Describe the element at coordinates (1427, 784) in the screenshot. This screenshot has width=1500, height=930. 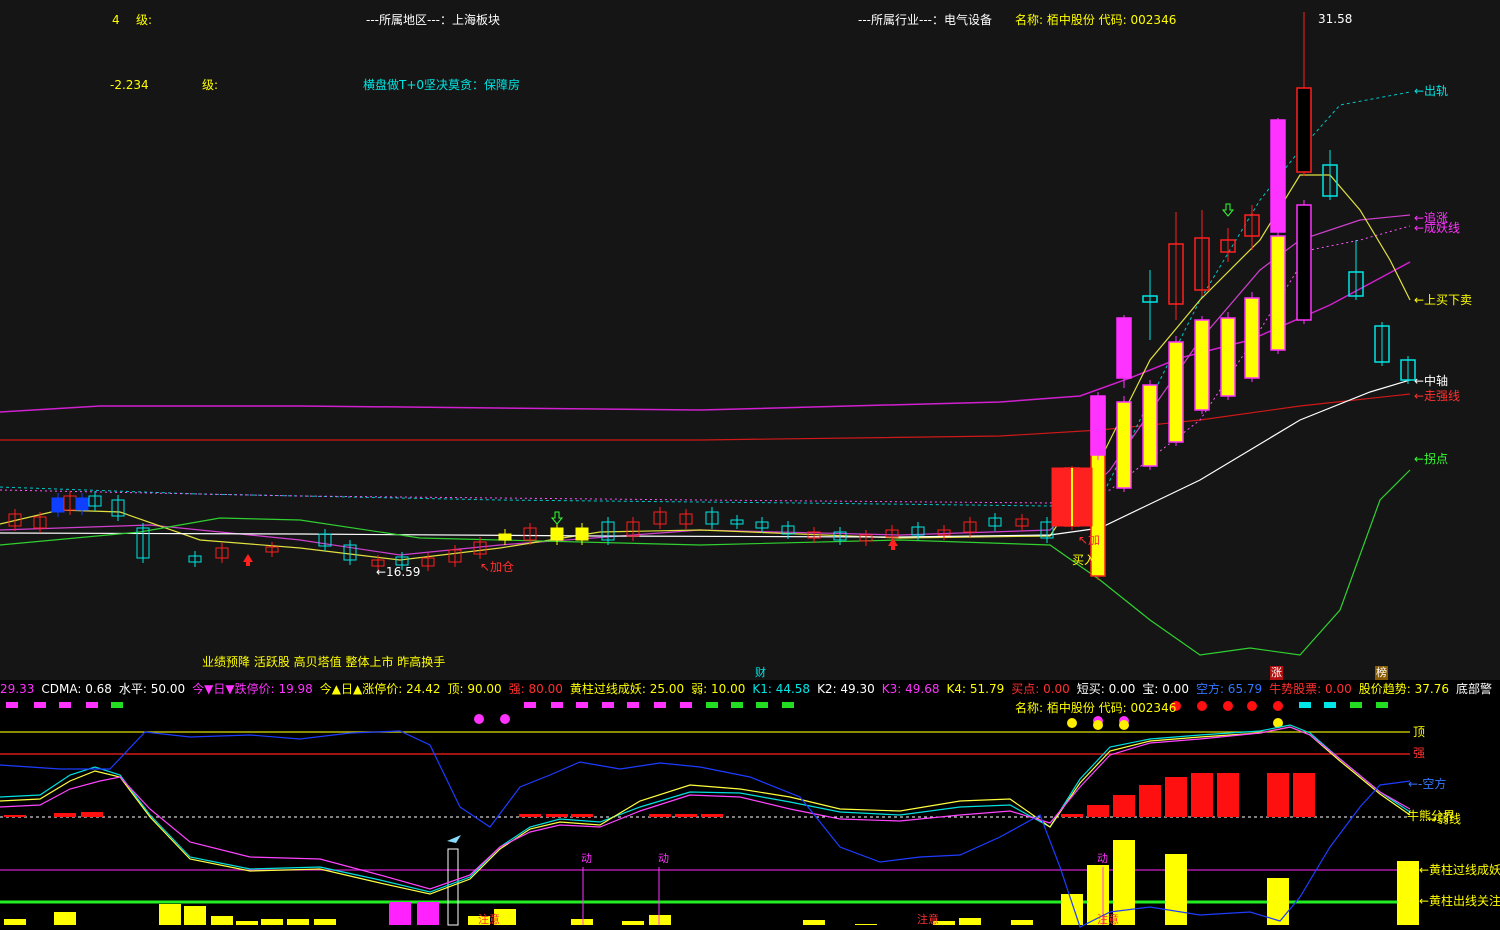
I see `short-side-label: ←-空方` at that location.